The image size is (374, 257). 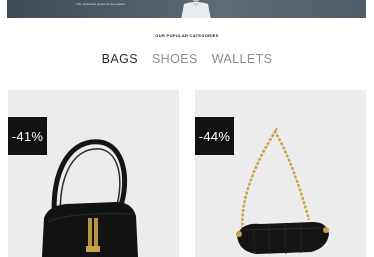 I want to click on hero-tagline: The must-have pieces for the season, so click(x=101, y=4).